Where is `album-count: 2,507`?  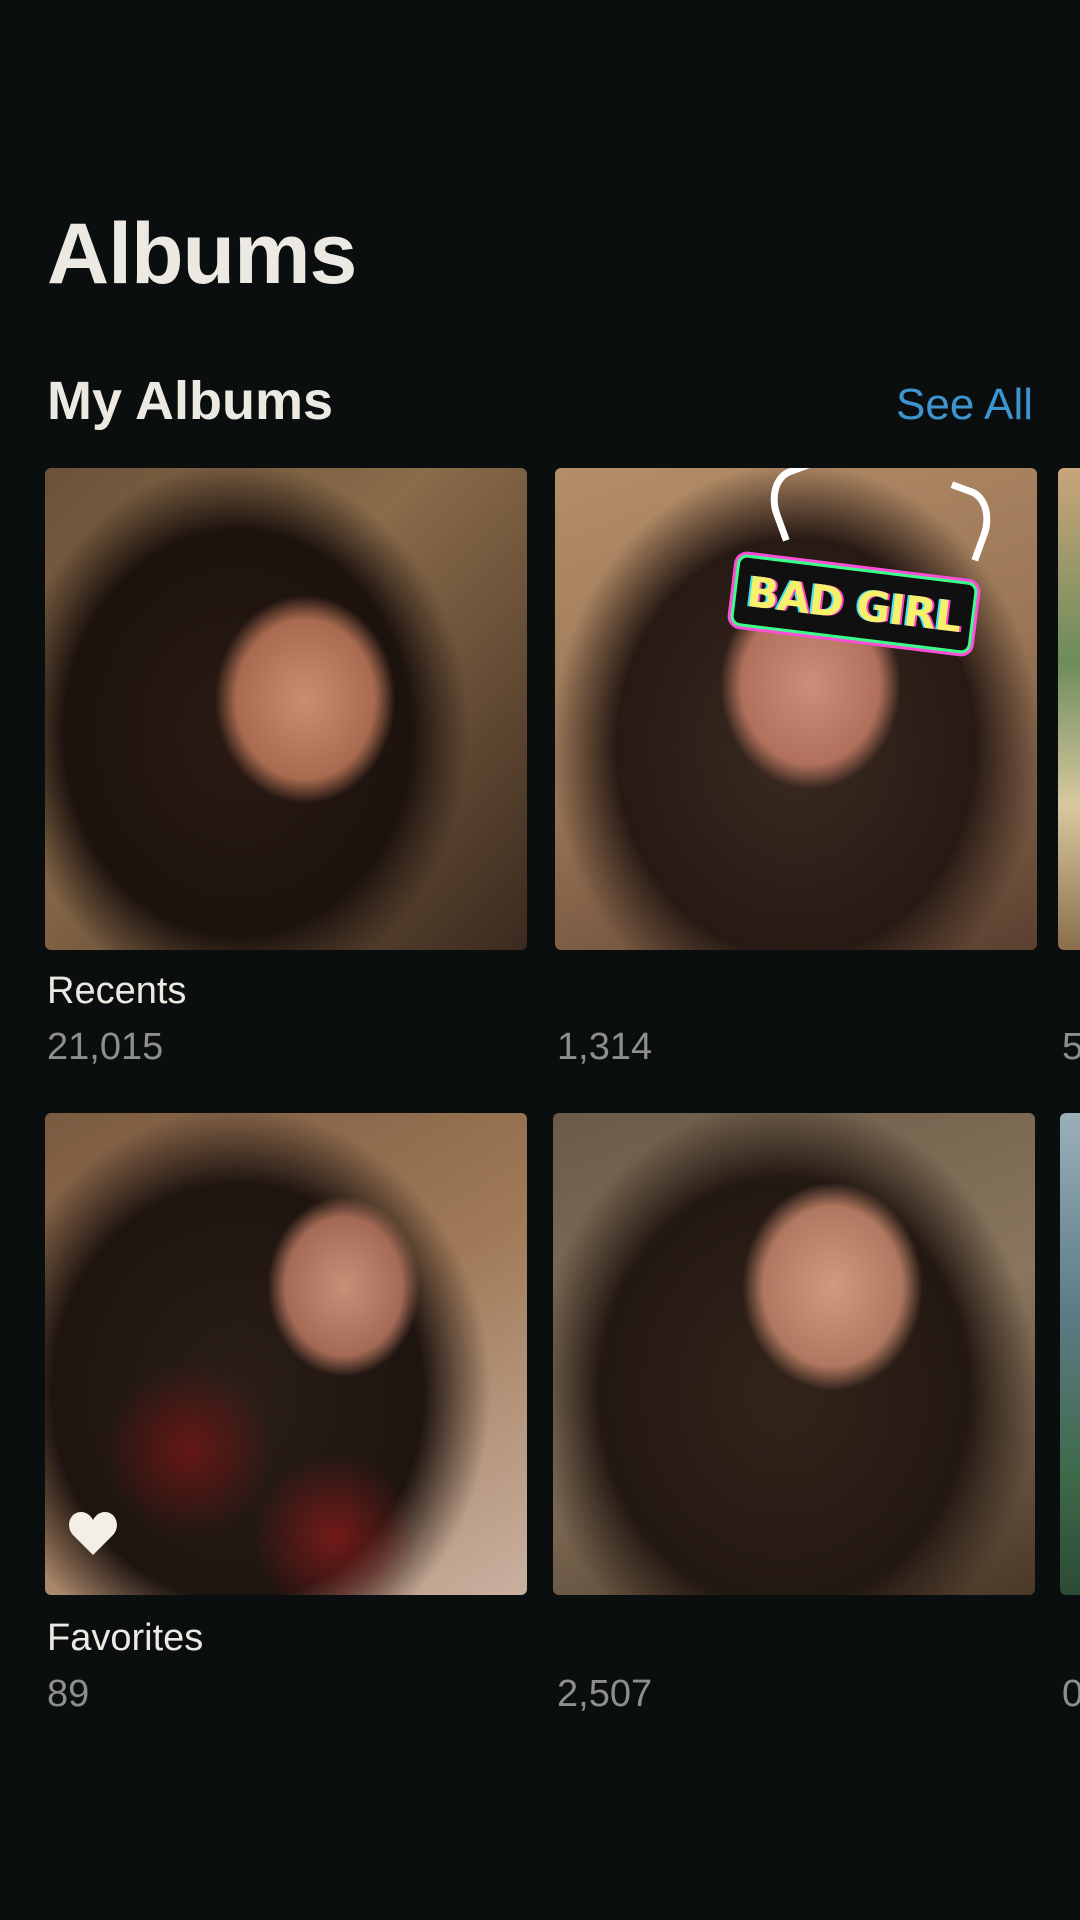 album-count: 2,507 is located at coordinates (605, 1694).